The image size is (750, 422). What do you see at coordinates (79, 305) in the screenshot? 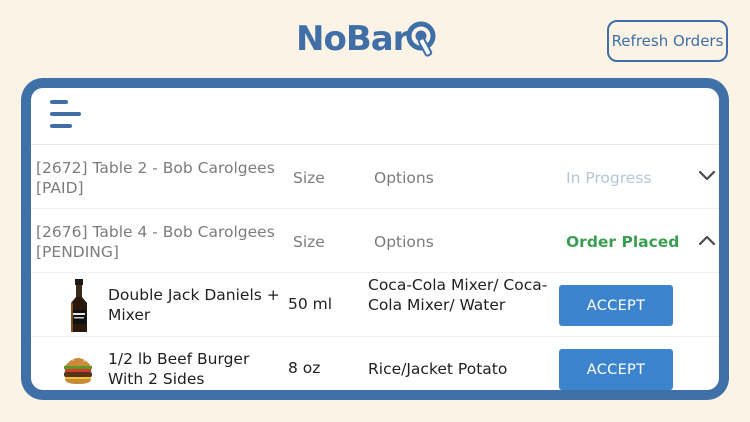
I see `whiskey-bottle-icon` at bounding box center [79, 305].